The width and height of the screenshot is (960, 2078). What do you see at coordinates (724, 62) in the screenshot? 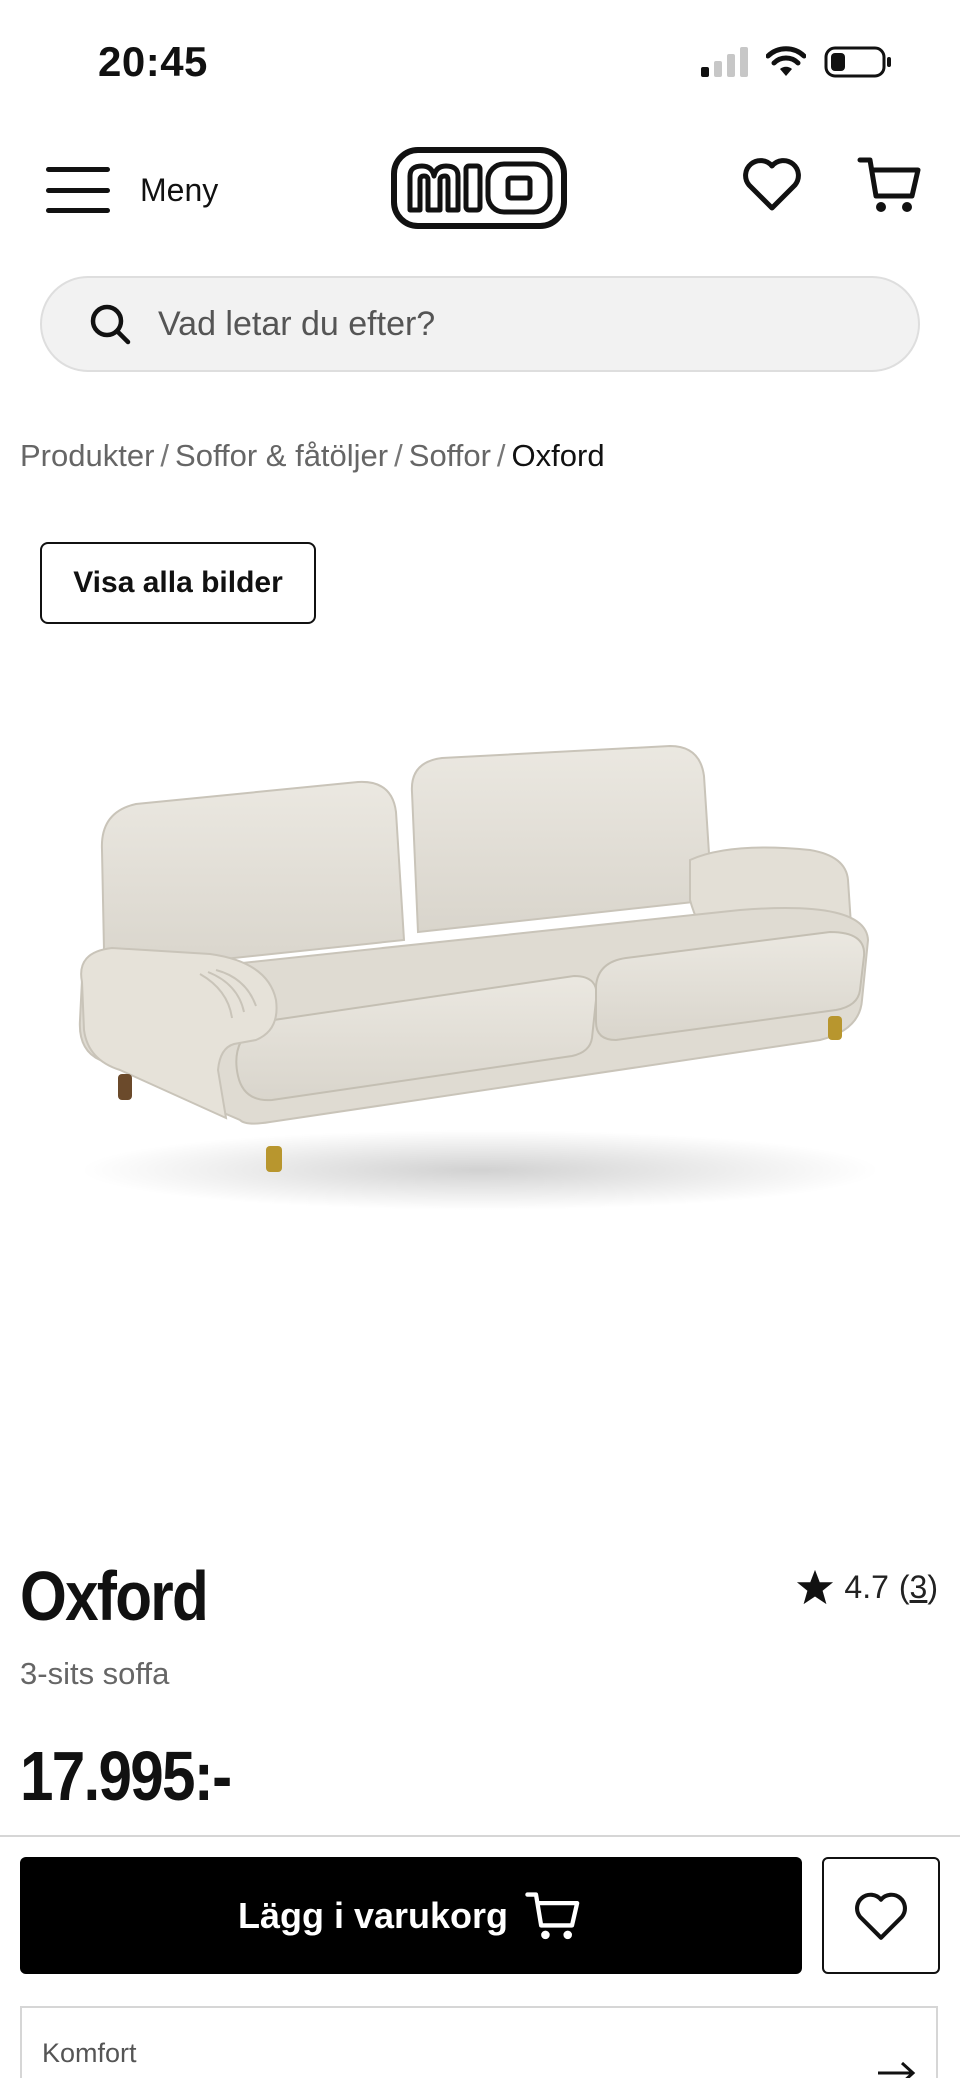
I see `cellular-signal-icon` at bounding box center [724, 62].